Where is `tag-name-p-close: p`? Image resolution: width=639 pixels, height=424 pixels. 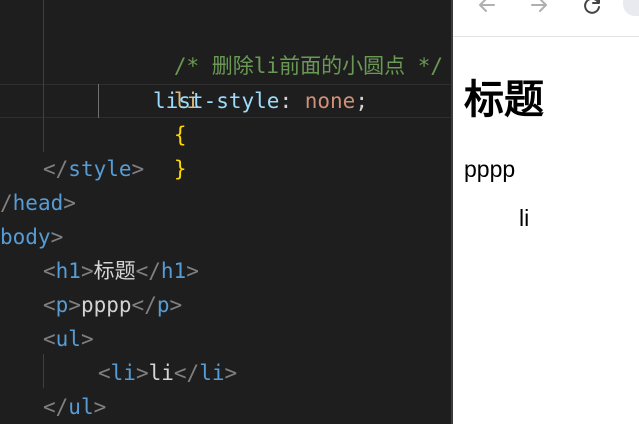 tag-name-p-close: p is located at coordinates (163, 305).